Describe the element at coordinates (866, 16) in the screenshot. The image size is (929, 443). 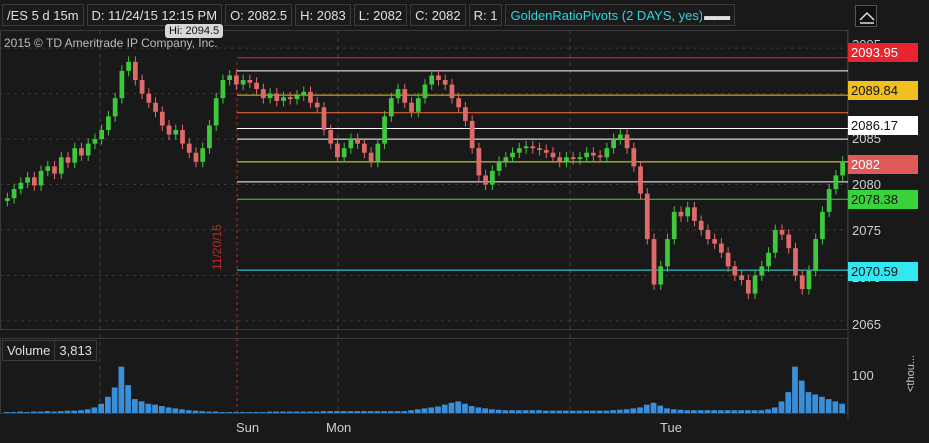
I see `chart-style-icon` at that location.